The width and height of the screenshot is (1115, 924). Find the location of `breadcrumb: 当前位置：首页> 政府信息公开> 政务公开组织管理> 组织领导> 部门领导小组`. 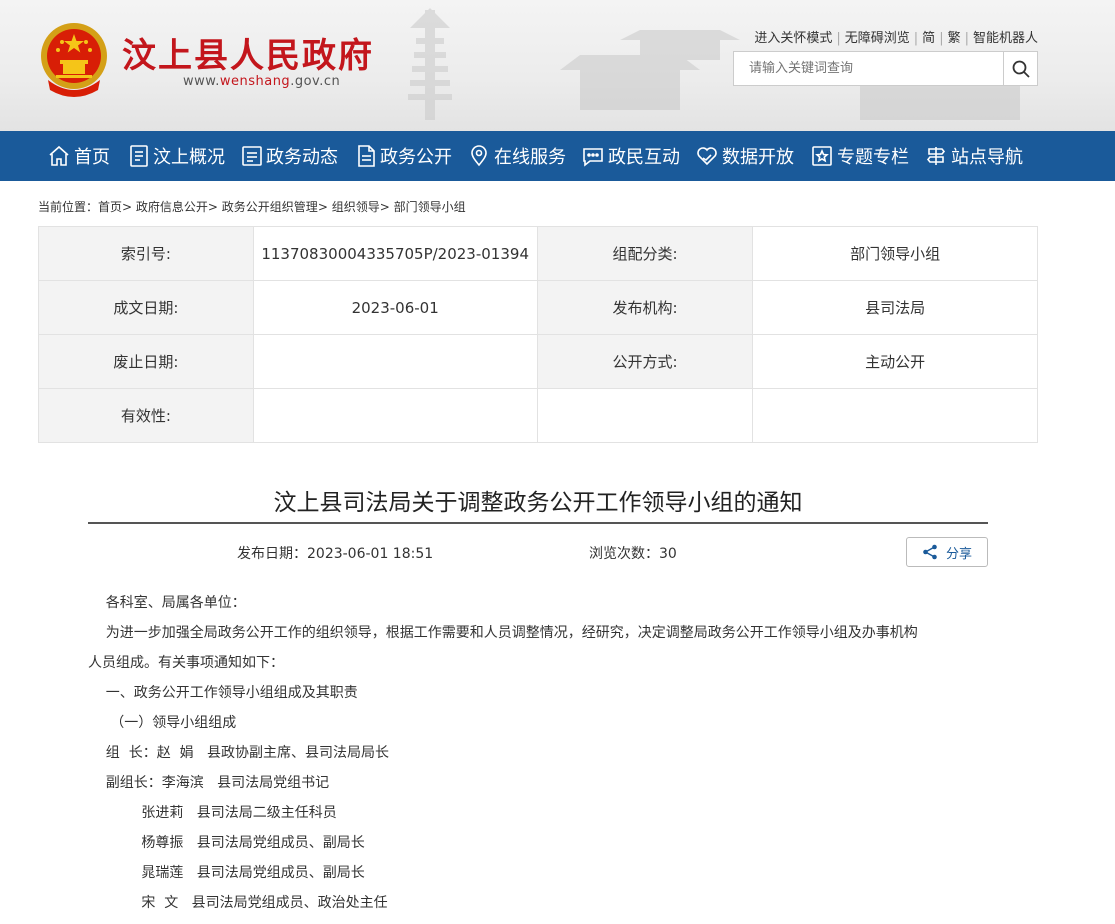

breadcrumb: 当前位置：首页> 政府信息公开> 政务公开组织管理> 组织领导> 部门领导小组 is located at coordinates (252, 207).